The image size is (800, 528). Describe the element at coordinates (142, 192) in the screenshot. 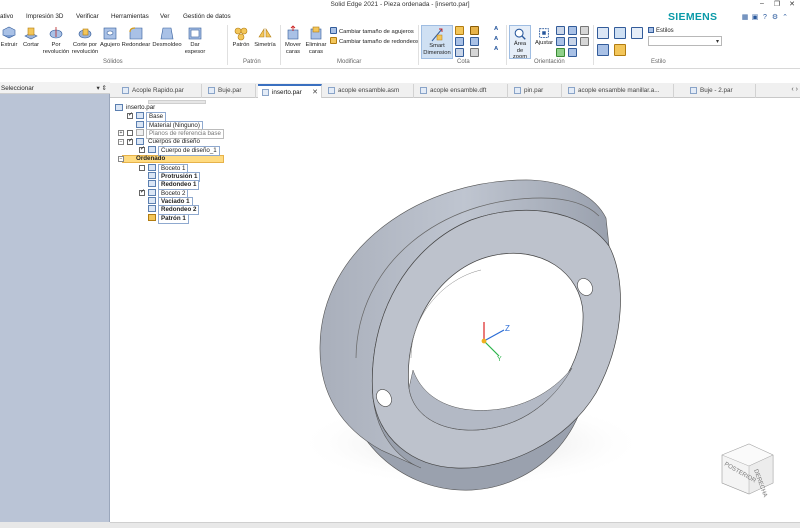

I see `sketch2-checkbox` at that location.